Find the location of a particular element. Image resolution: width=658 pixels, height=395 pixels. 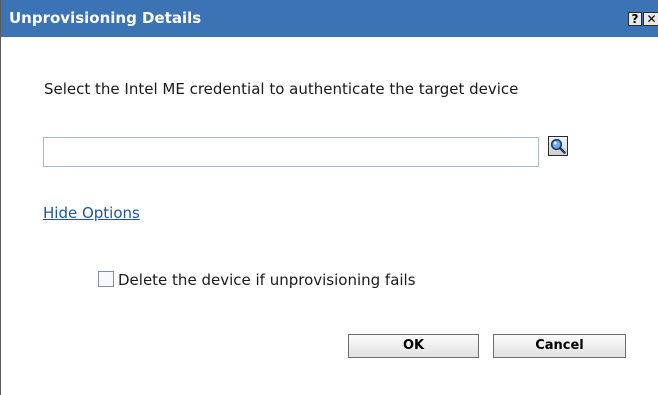

ok-button: OK is located at coordinates (413, 346).